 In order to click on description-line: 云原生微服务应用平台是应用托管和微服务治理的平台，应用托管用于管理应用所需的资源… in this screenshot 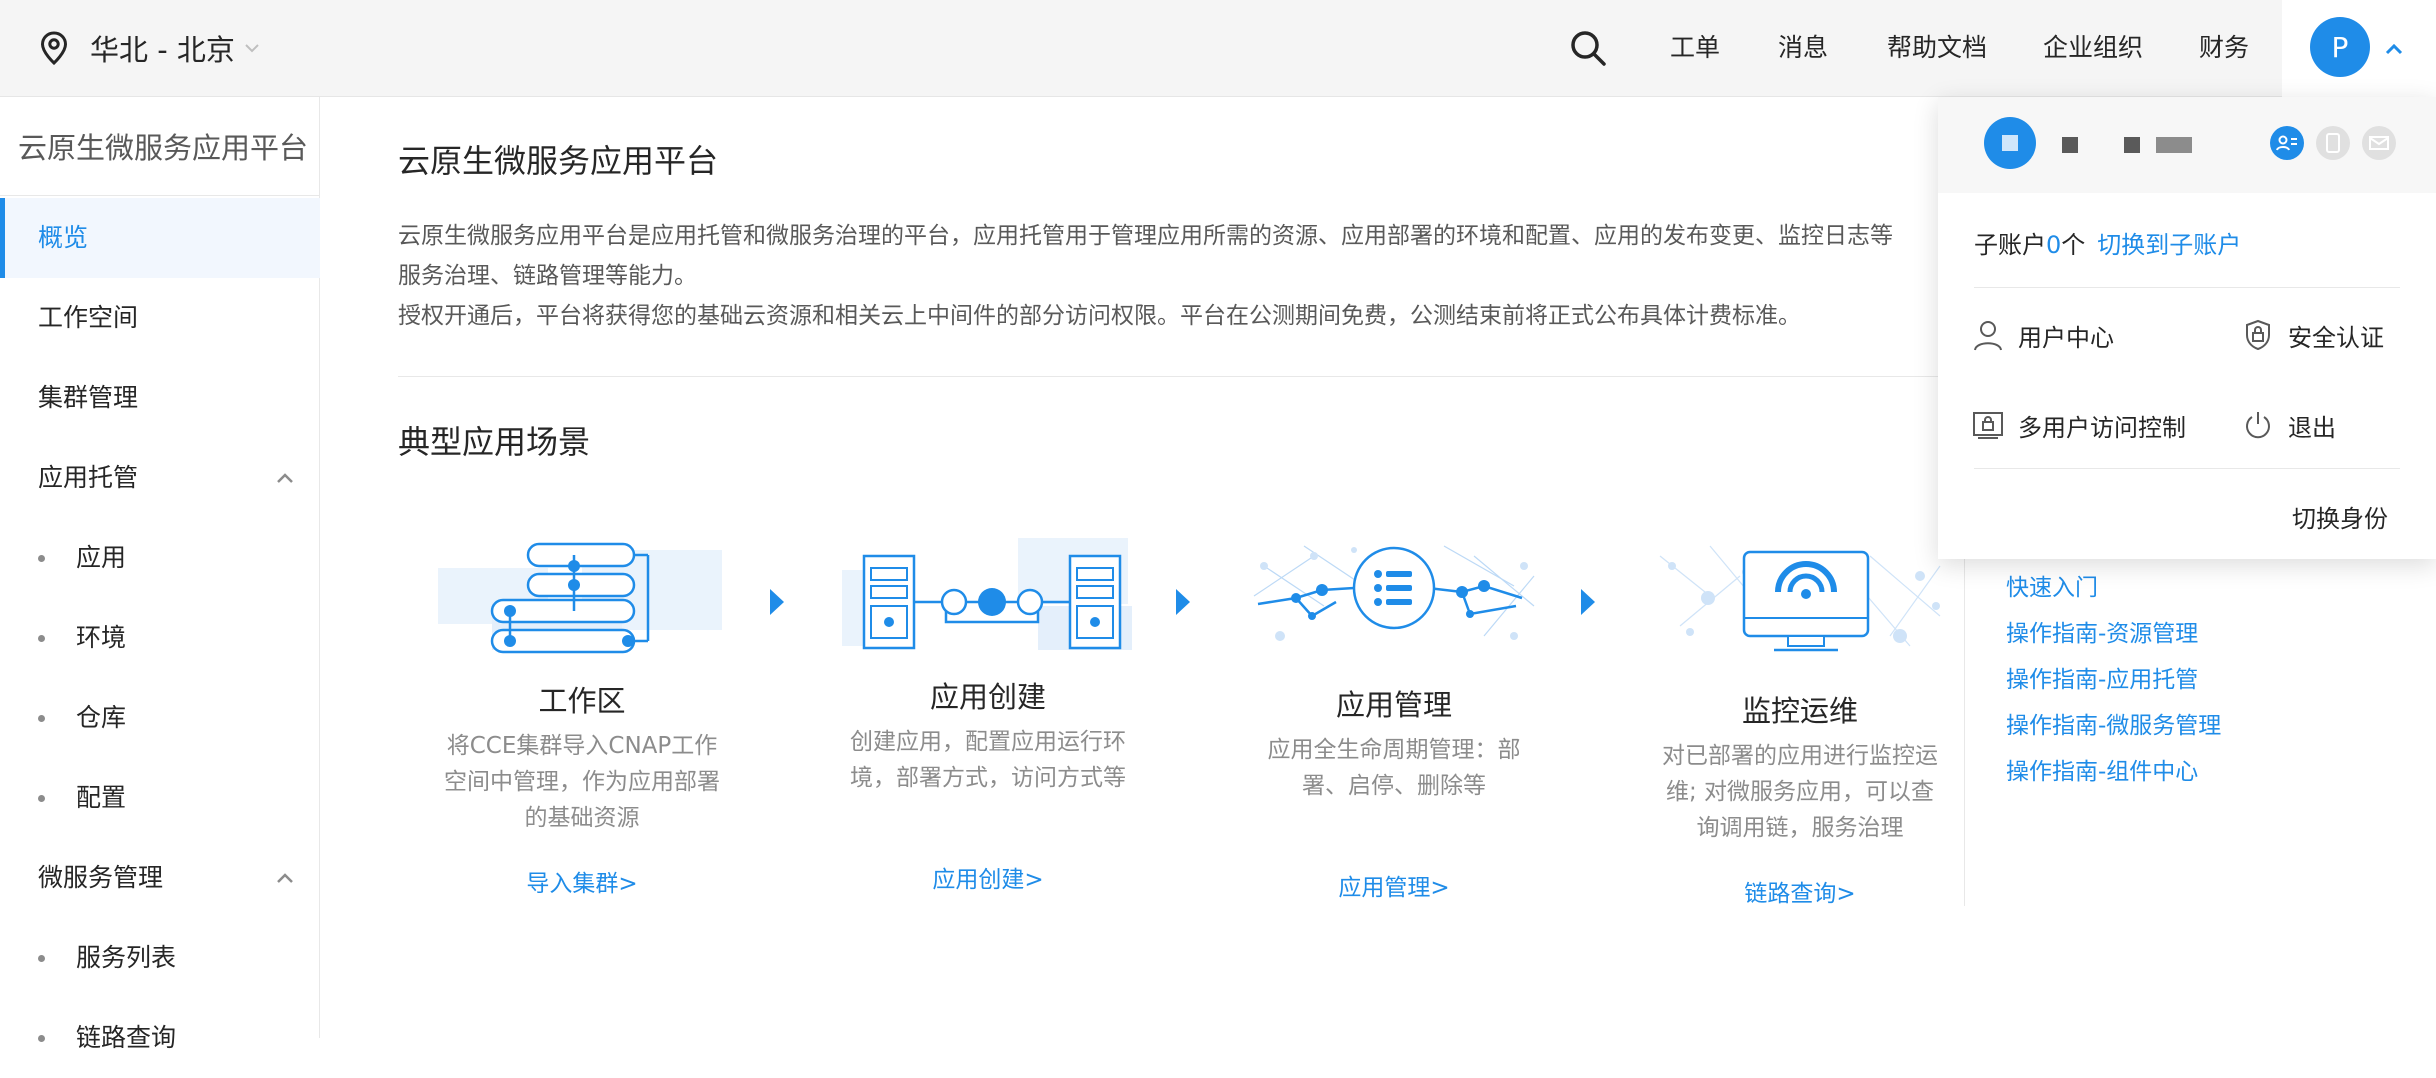, I will do `click(1145, 236)`.